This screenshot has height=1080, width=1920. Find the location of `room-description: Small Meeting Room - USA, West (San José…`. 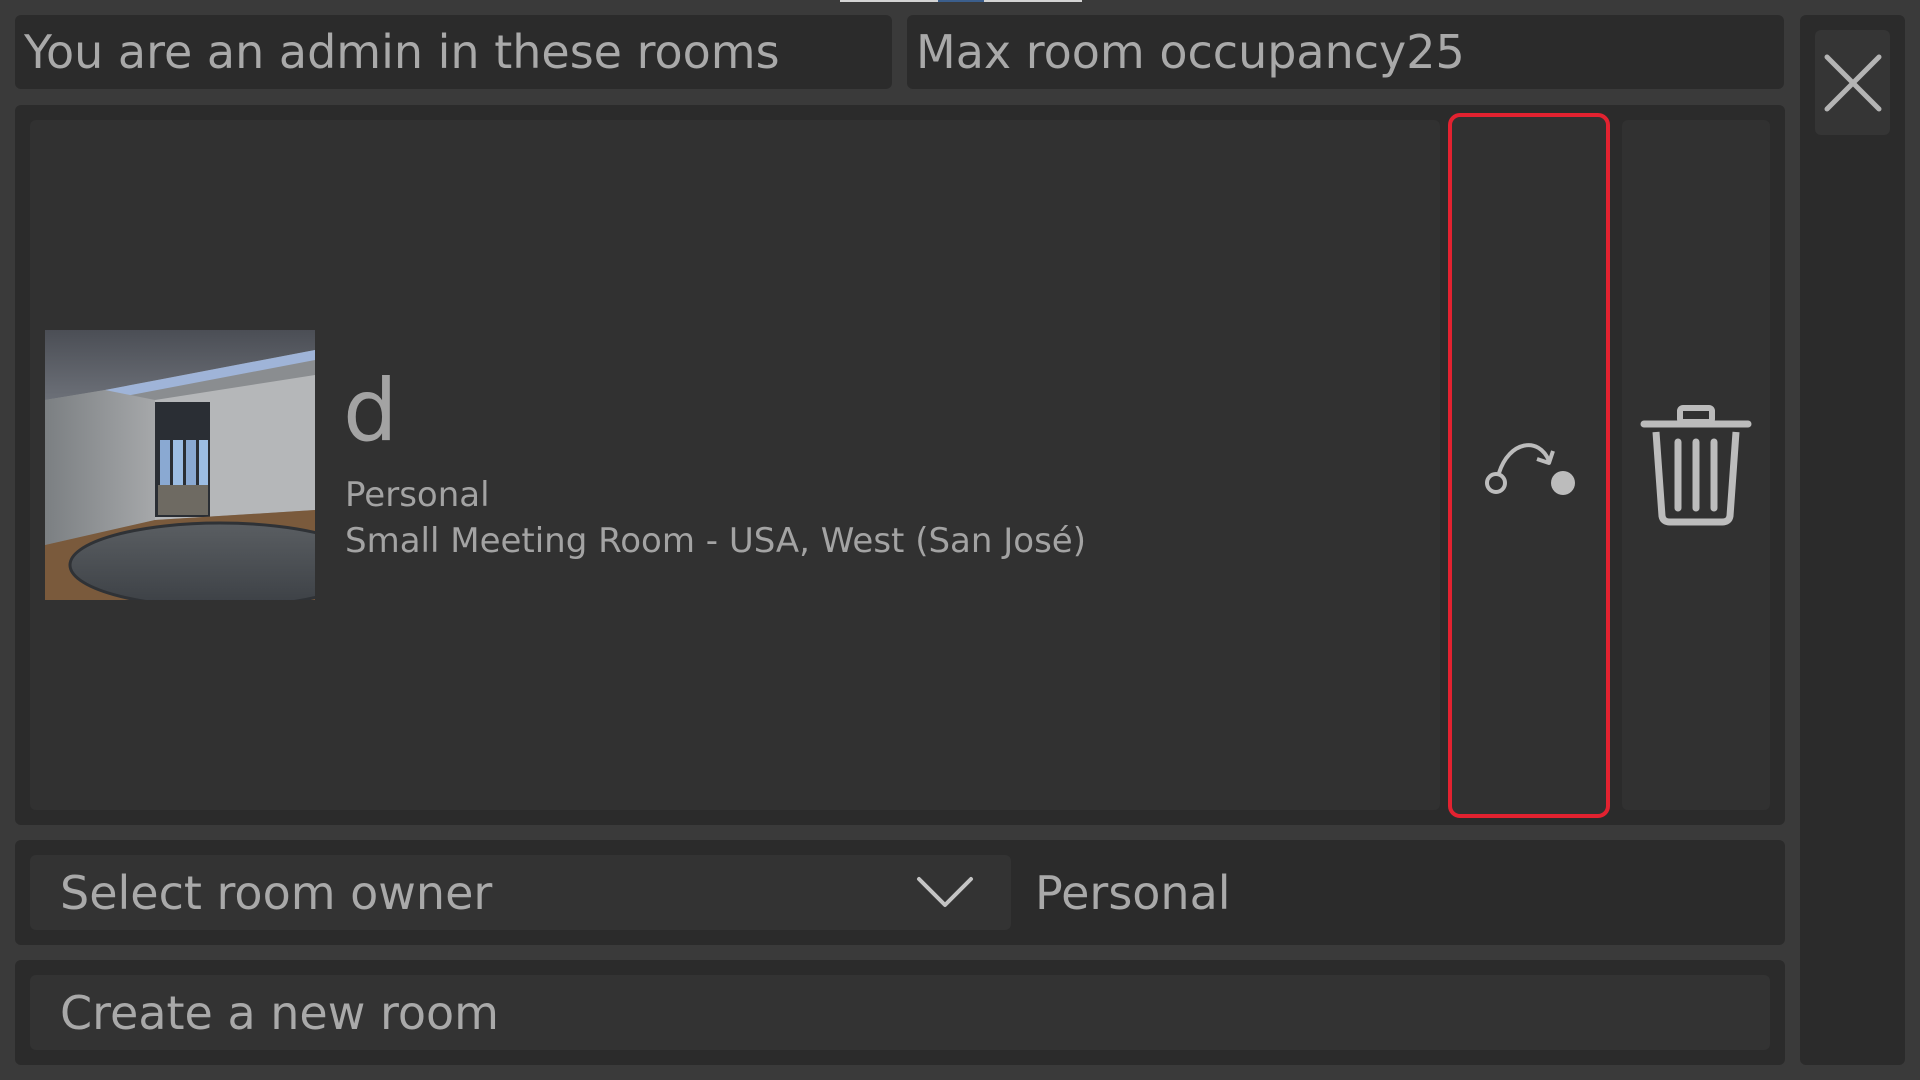

room-description: Small Meeting Room - USA, West (San José… is located at coordinates (715, 541).